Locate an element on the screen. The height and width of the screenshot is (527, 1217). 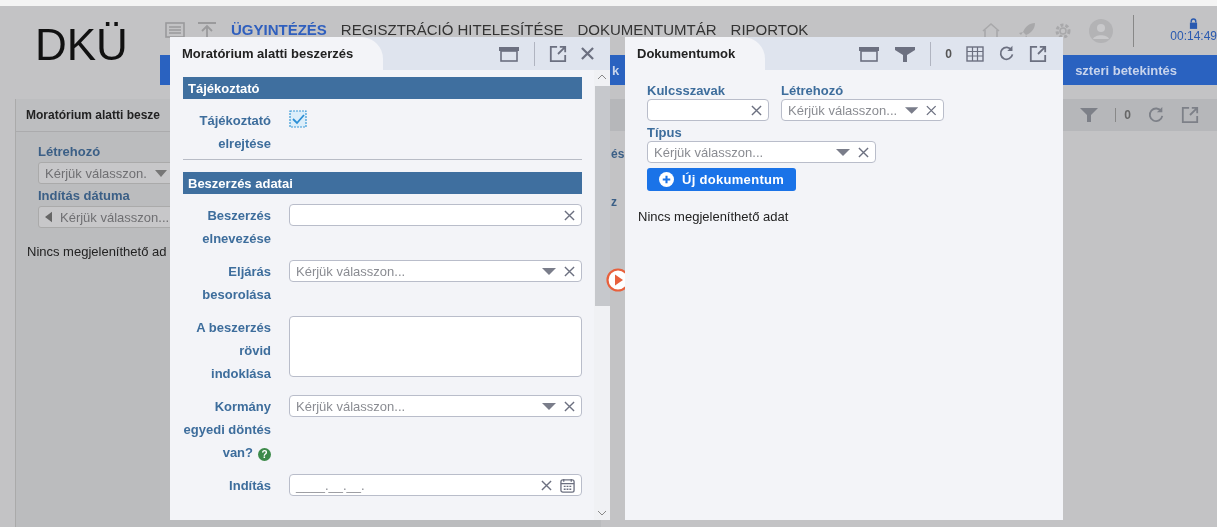
field-label: Típus is located at coordinates (665, 132).